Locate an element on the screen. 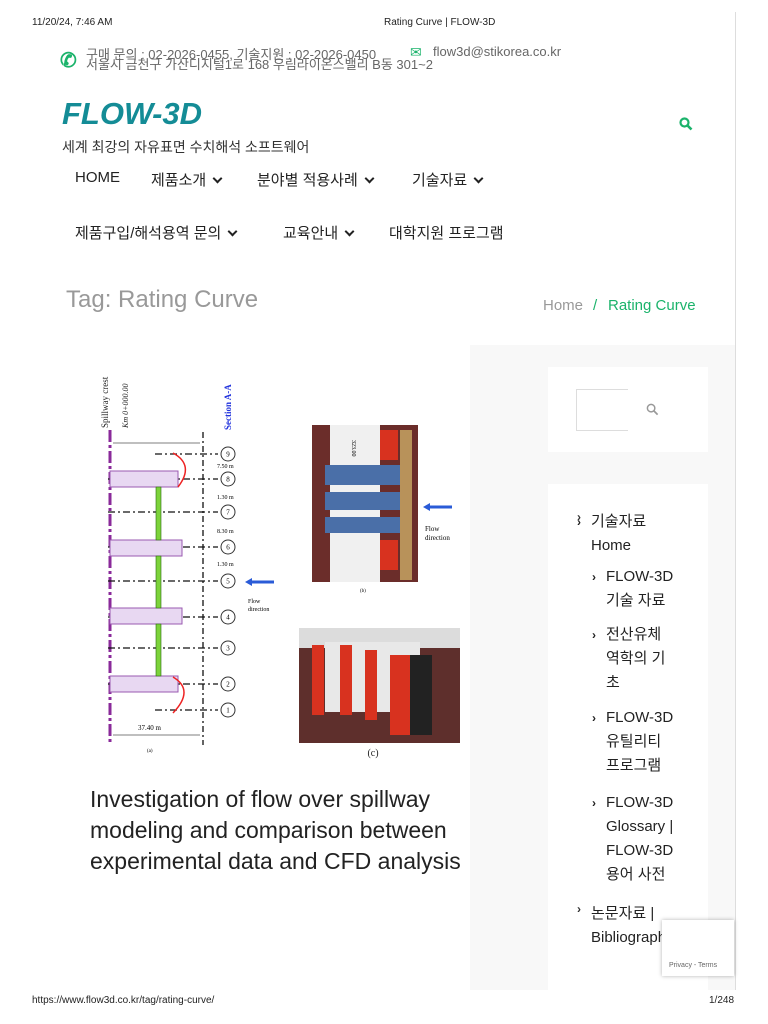 This screenshot has height=1024, width=768. section-number: 1 is located at coordinates (228, 711).